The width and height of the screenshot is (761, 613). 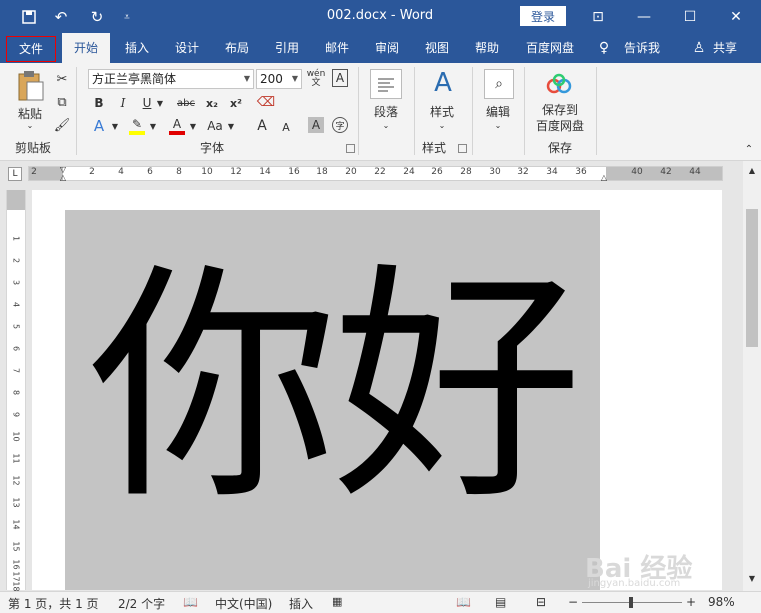 What do you see at coordinates (487, 48) in the screenshot?
I see `tab-help: 帮助` at bounding box center [487, 48].